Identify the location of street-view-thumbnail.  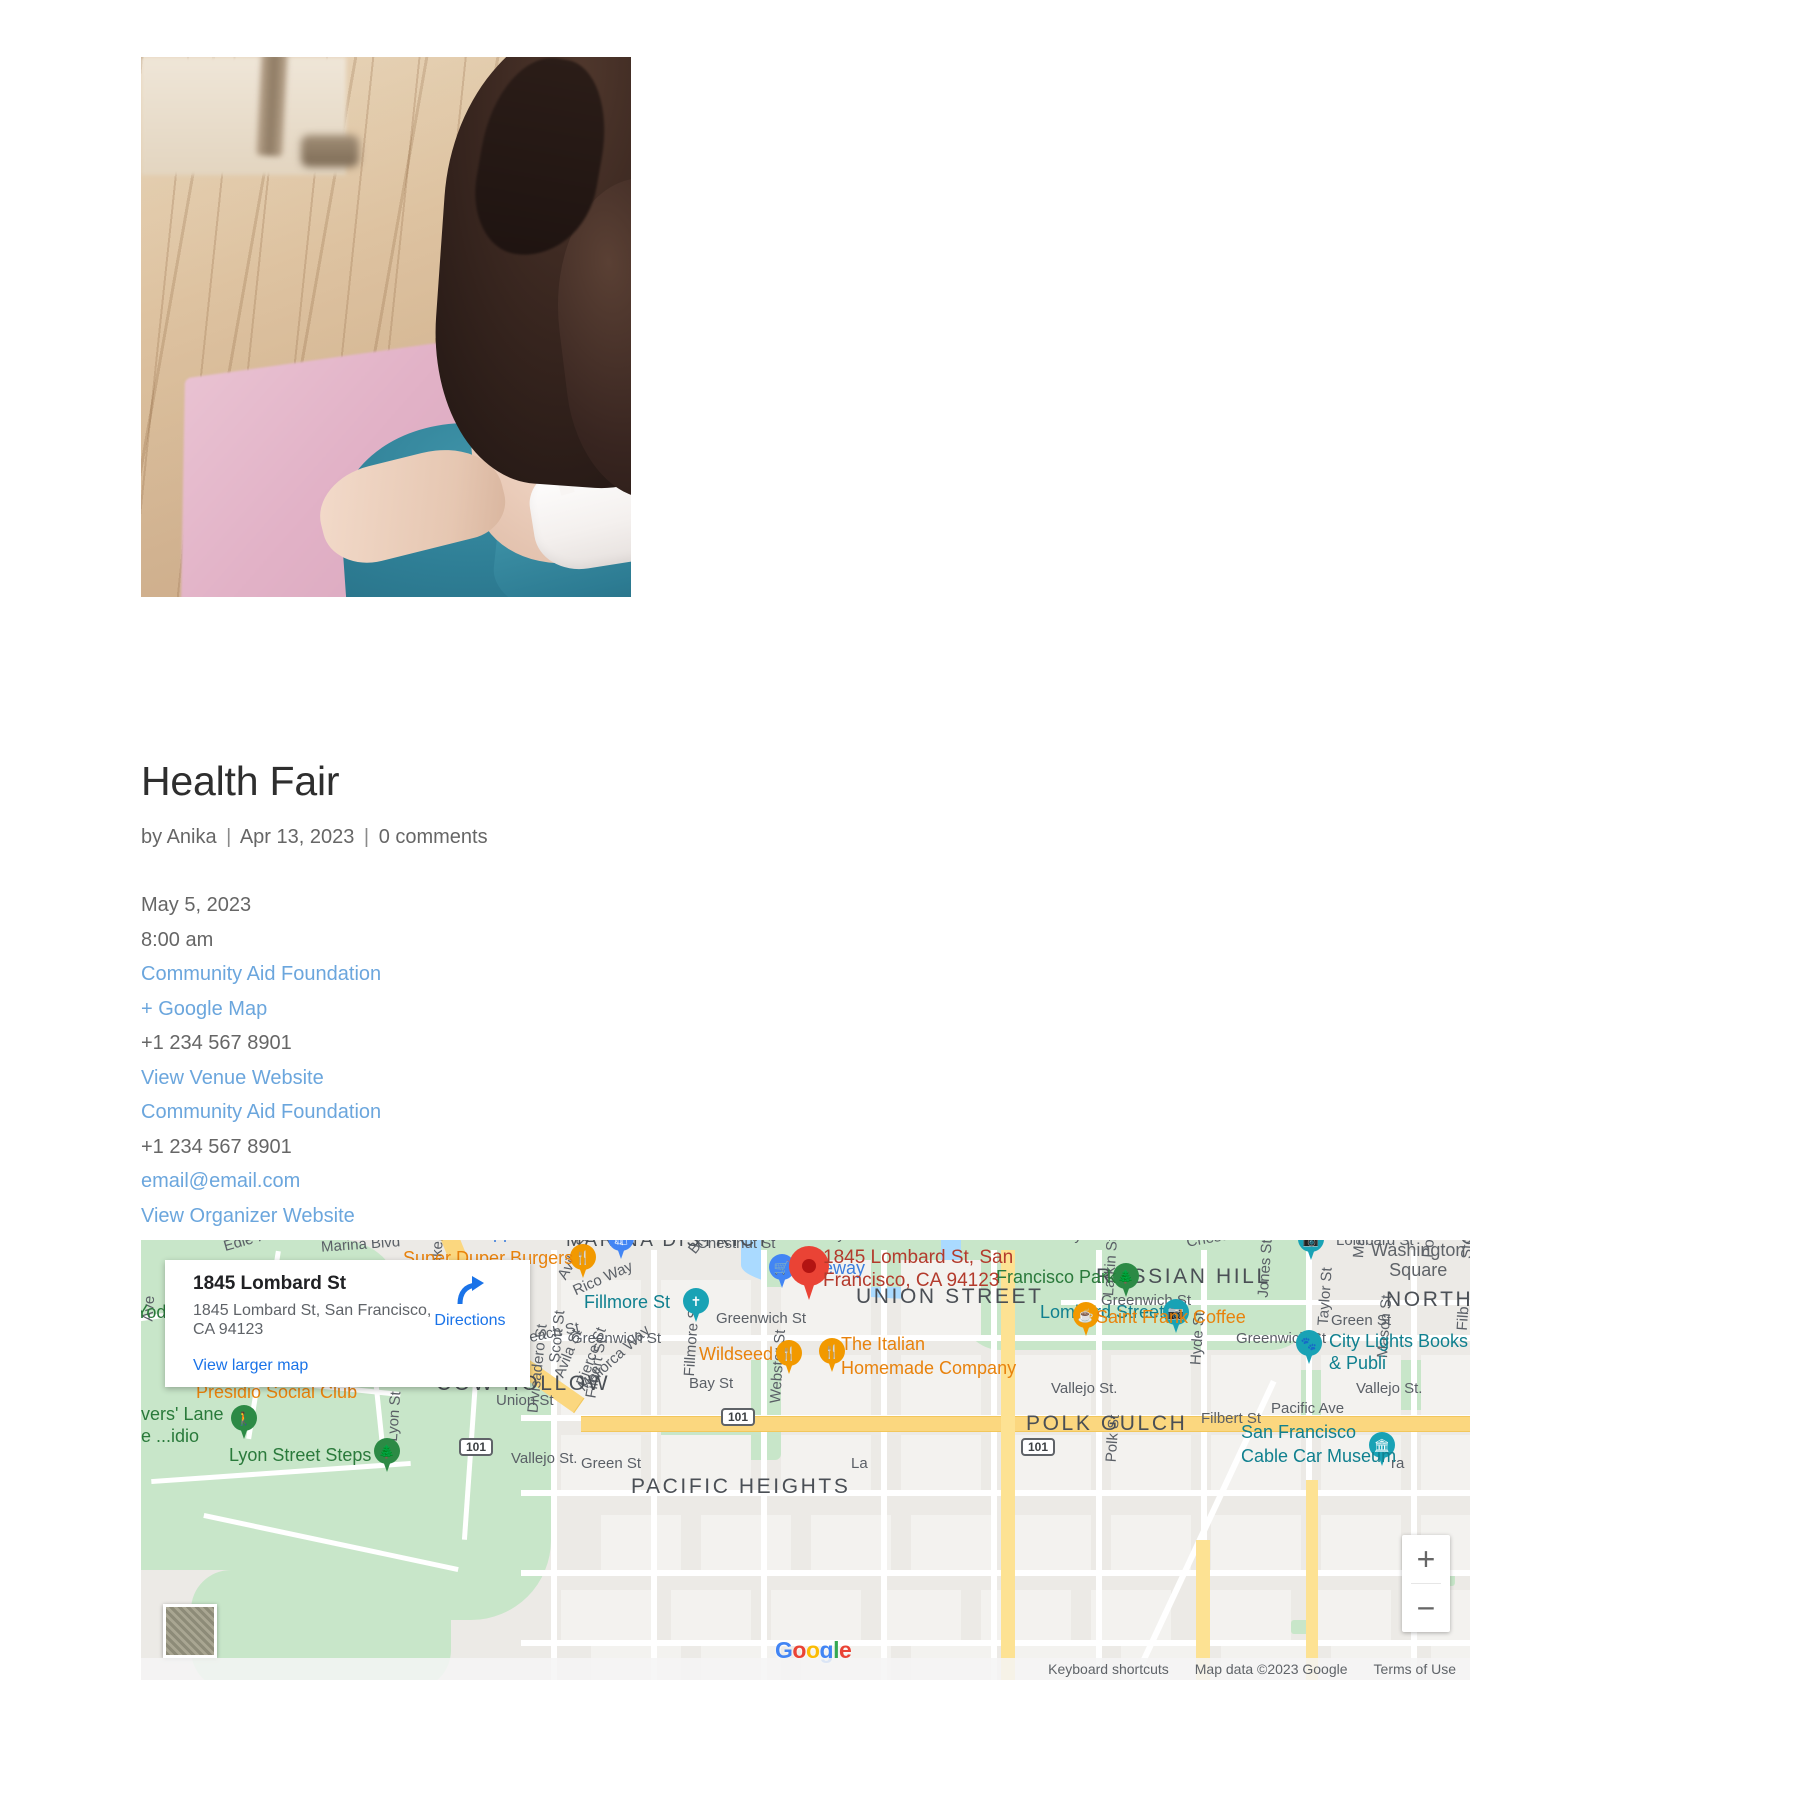
(190, 1631).